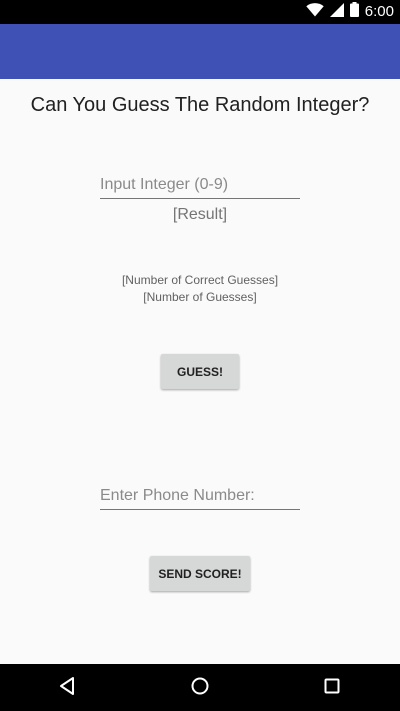  Describe the element at coordinates (200, 214) in the screenshot. I see `result-text: [Result]` at that location.